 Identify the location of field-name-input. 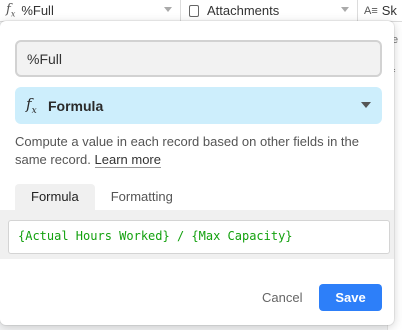
(198, 58).